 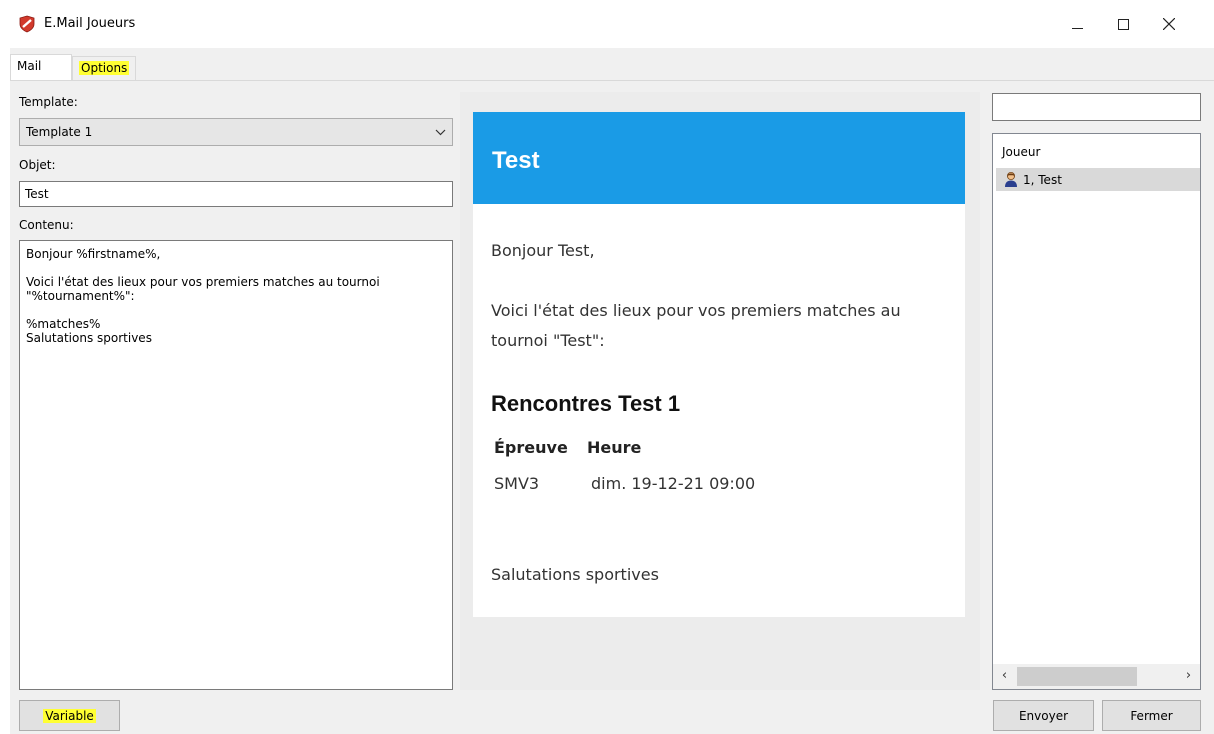 What do you see at coordinates (48, 102) in the screenshot?
I see `template-label: Template:` at bounding box center [48, 102].